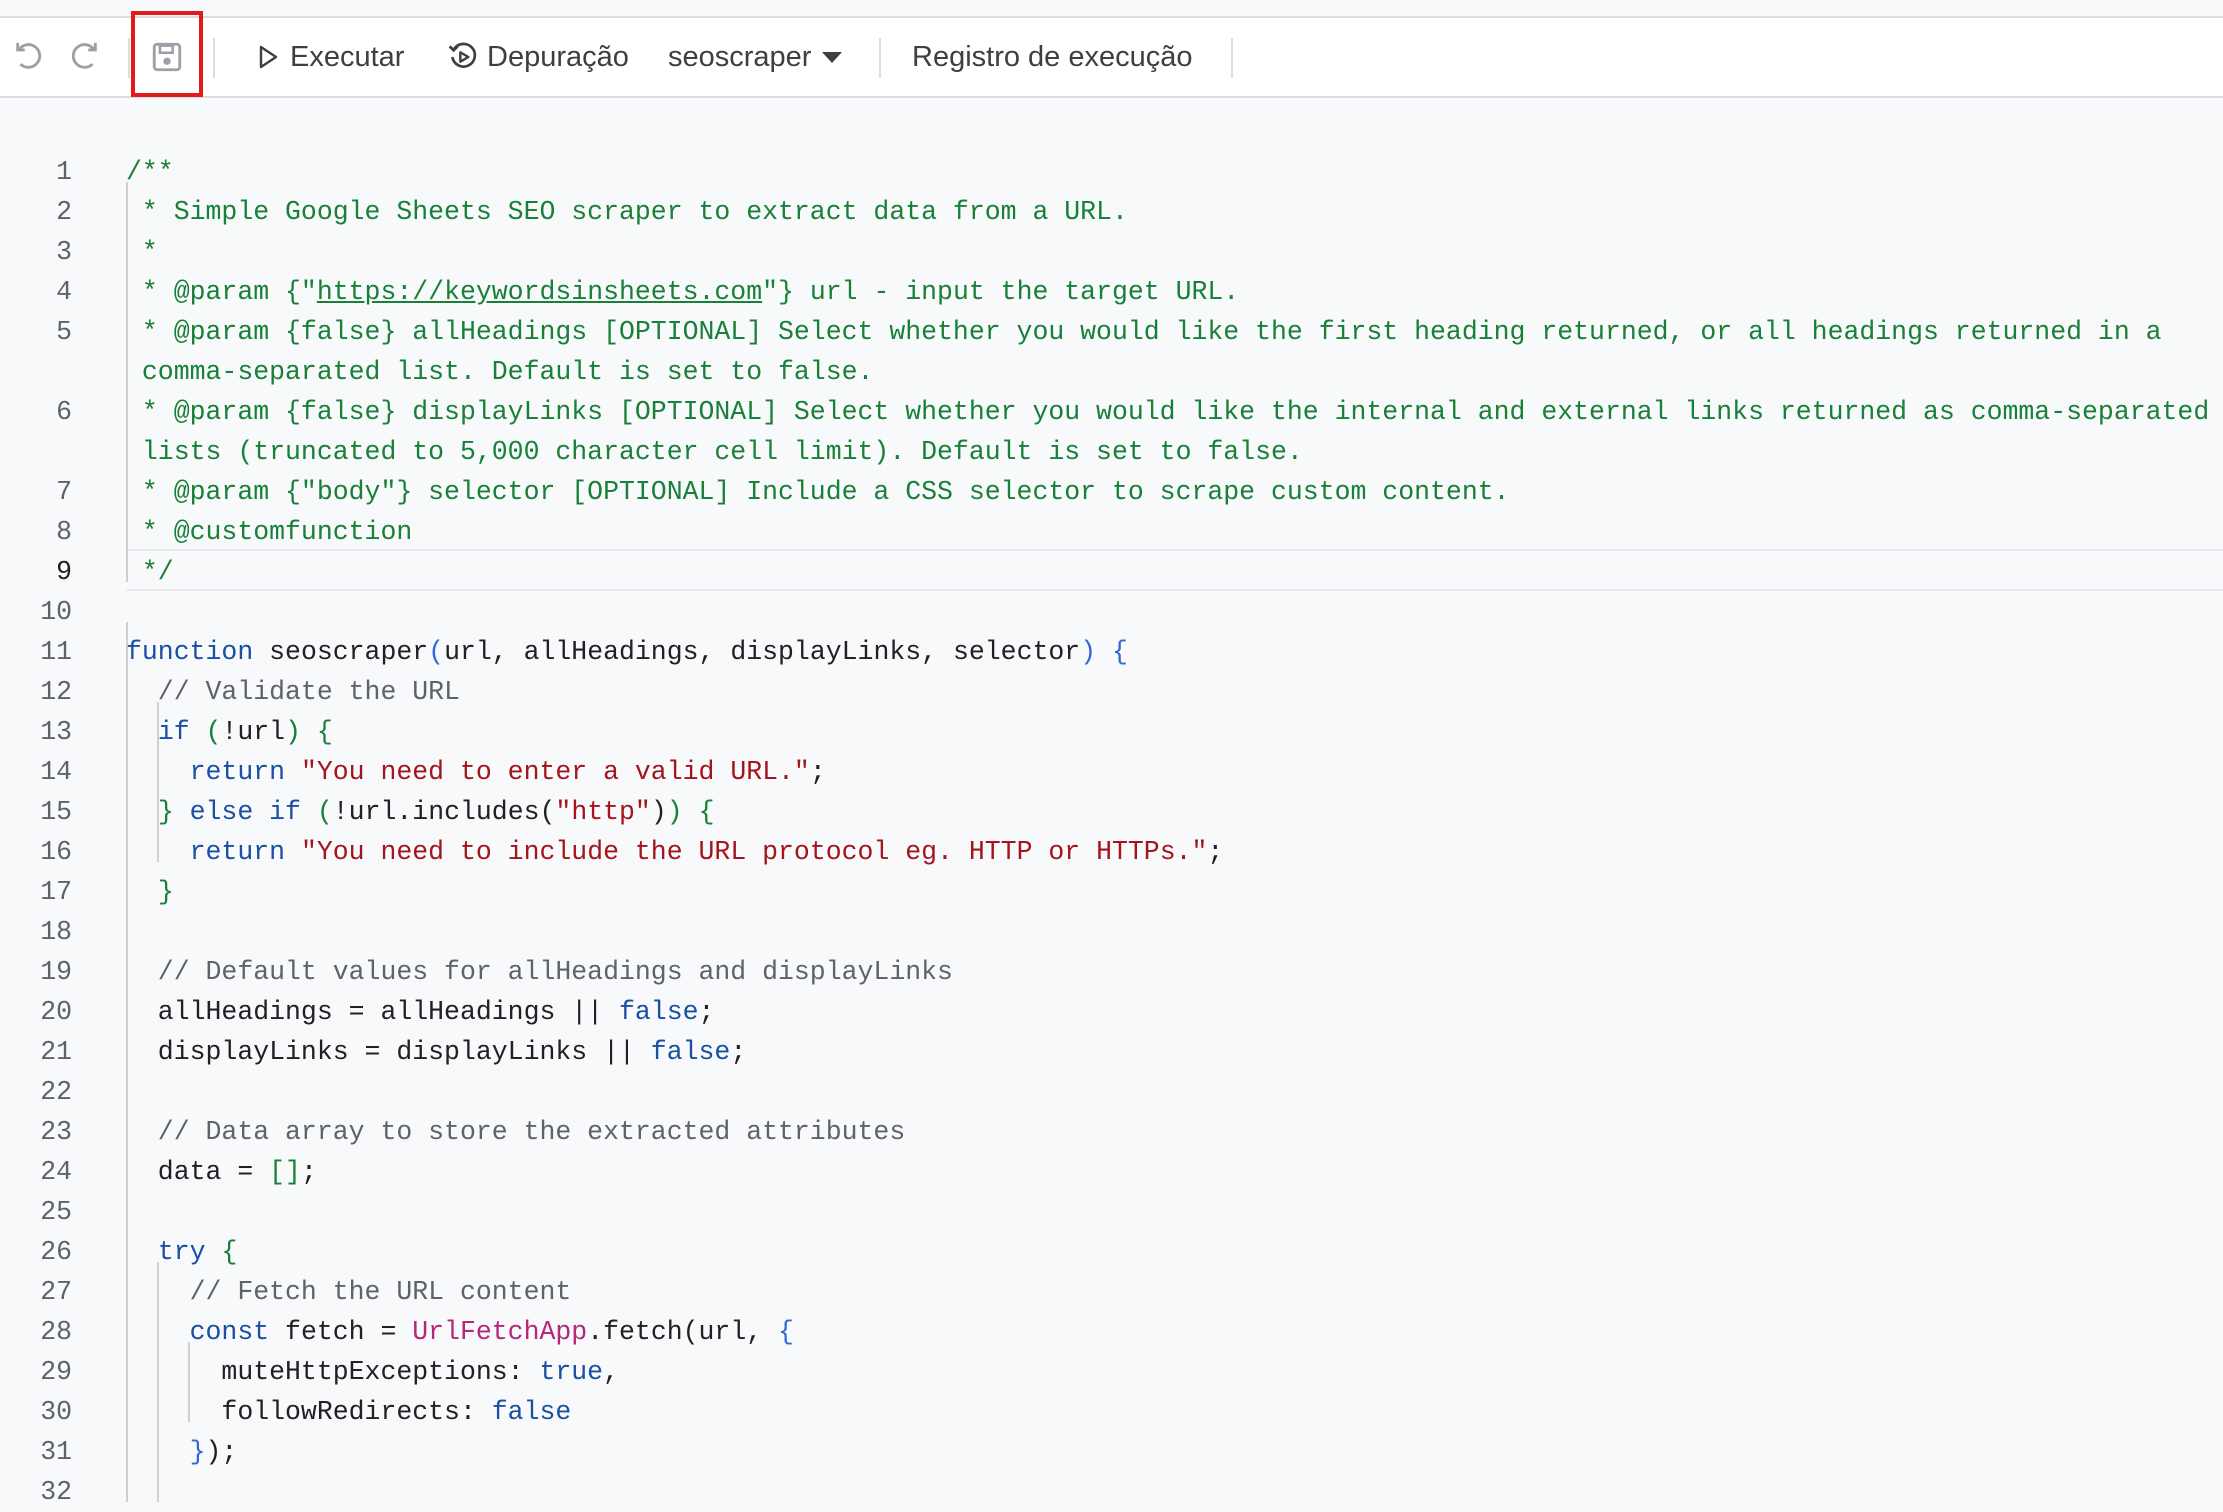 This screenshot has height=1512, width=2223. Describe the element at coordinates (1111, 1012) in the screenshot. I see `code-line: 20 allHeadings = allHeadings || false;` at that location.